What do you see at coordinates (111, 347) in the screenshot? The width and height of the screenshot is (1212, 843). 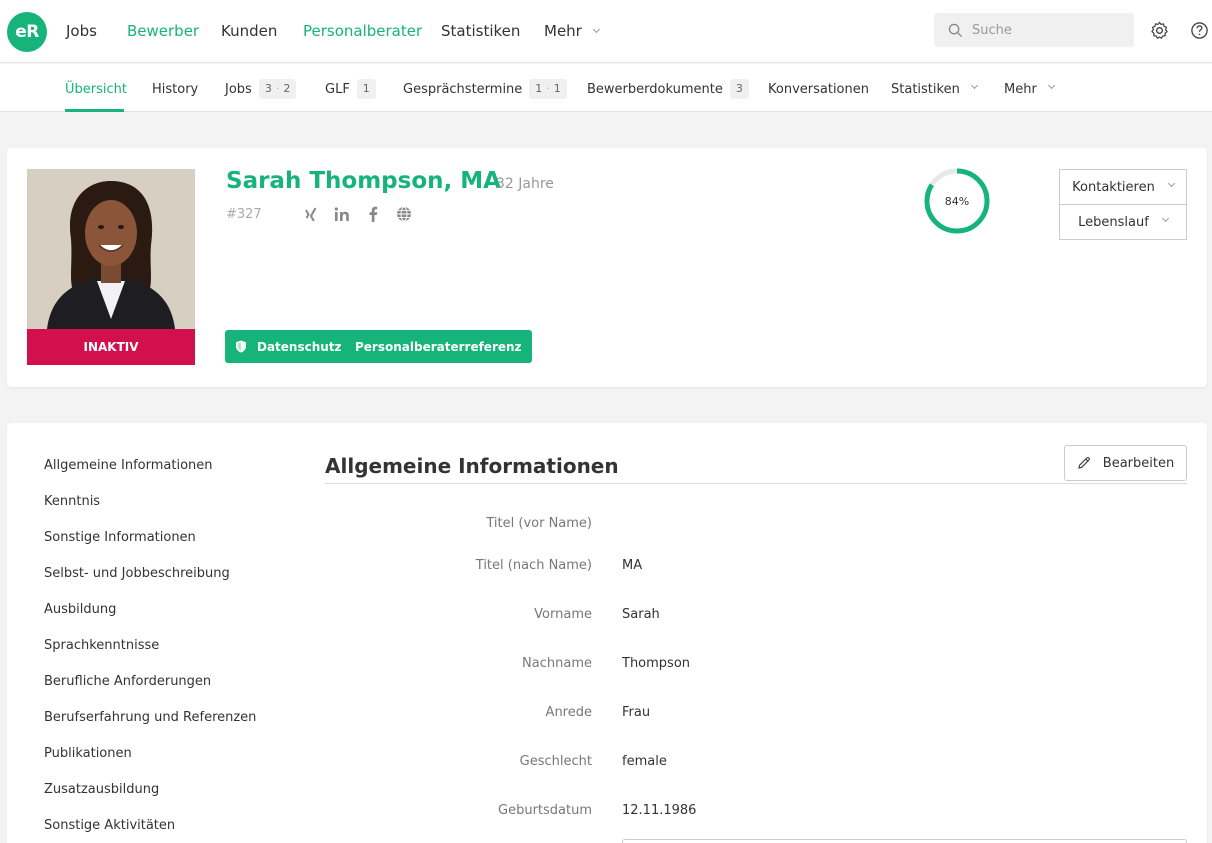 I see `status-badge: INAKTIV` at bounding box center [111, 347].